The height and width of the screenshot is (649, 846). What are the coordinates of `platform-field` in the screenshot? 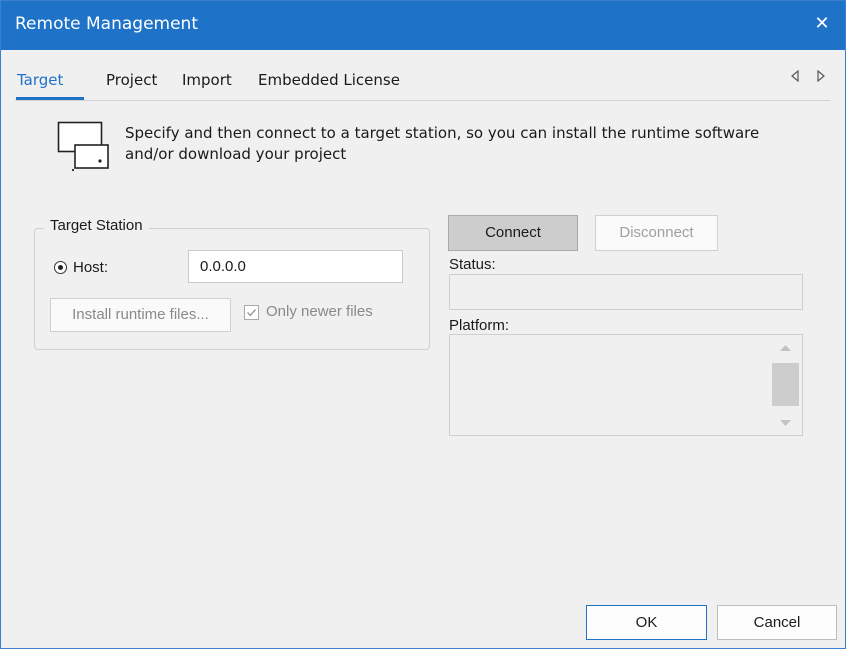 It's located at (626, 385).